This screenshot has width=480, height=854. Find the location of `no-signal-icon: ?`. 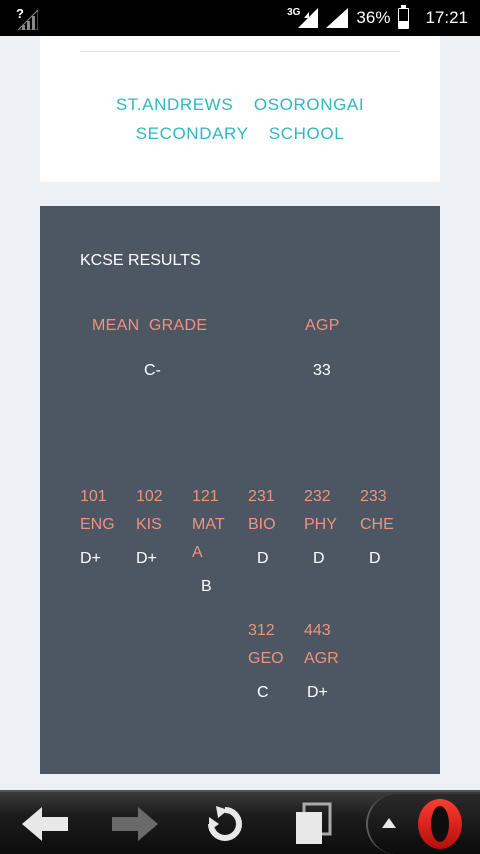

no-signal-icon: ? is located at coordinates (27, 18).